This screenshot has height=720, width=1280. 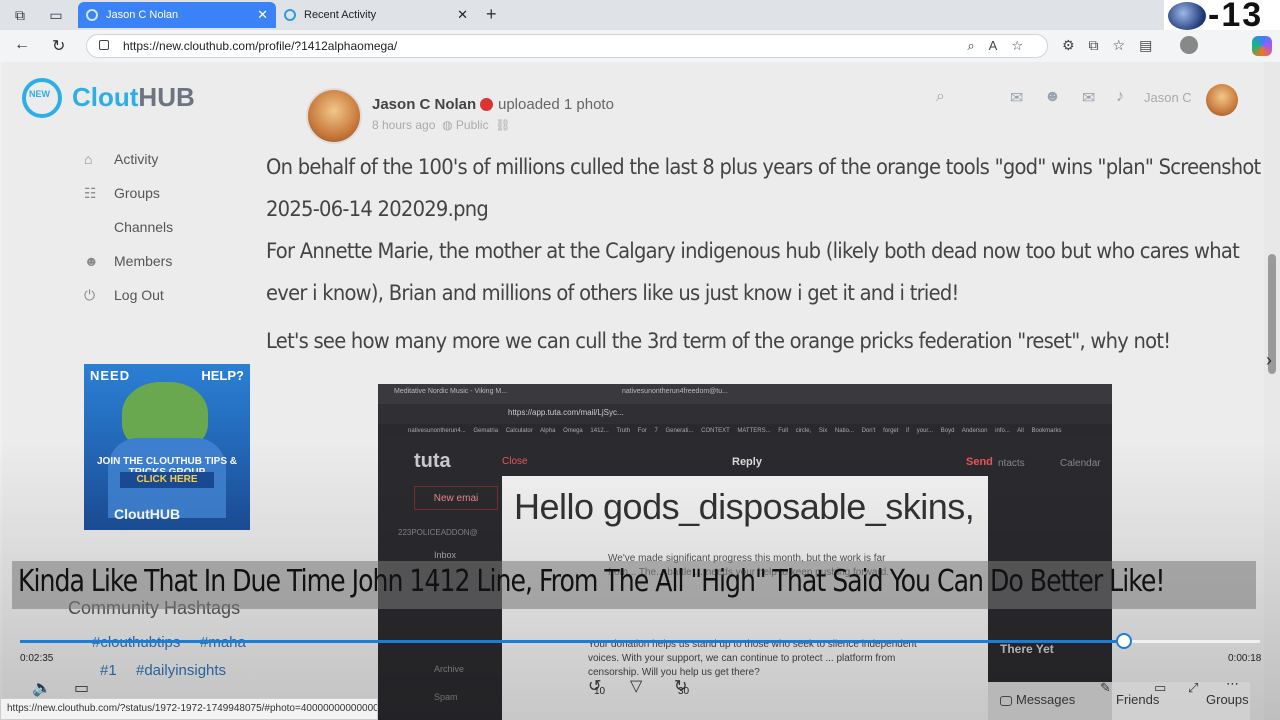 I want to click on lock-icon, so click(x=104, y=45).